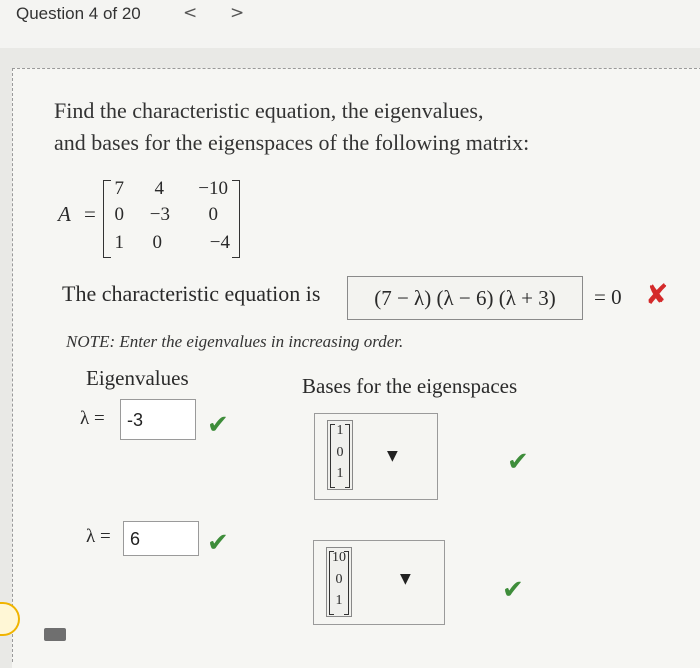 This screenshot has height=668, width=700. Describe the element at coordinates (608, 297) in the screenshot. I see `characteristic-equals-zero: = 0` at that location.